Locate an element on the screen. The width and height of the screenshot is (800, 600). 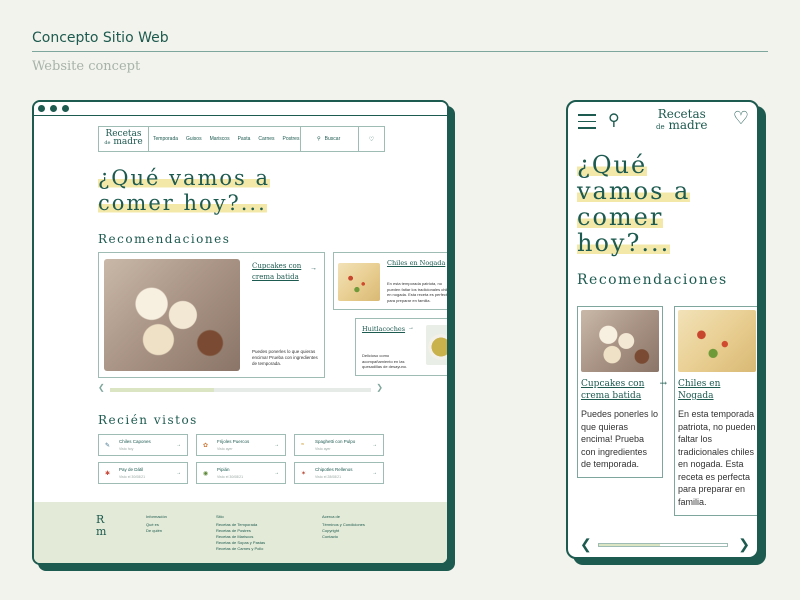
nav-link-pasta: Pasta is located at coordinates (244, 139).